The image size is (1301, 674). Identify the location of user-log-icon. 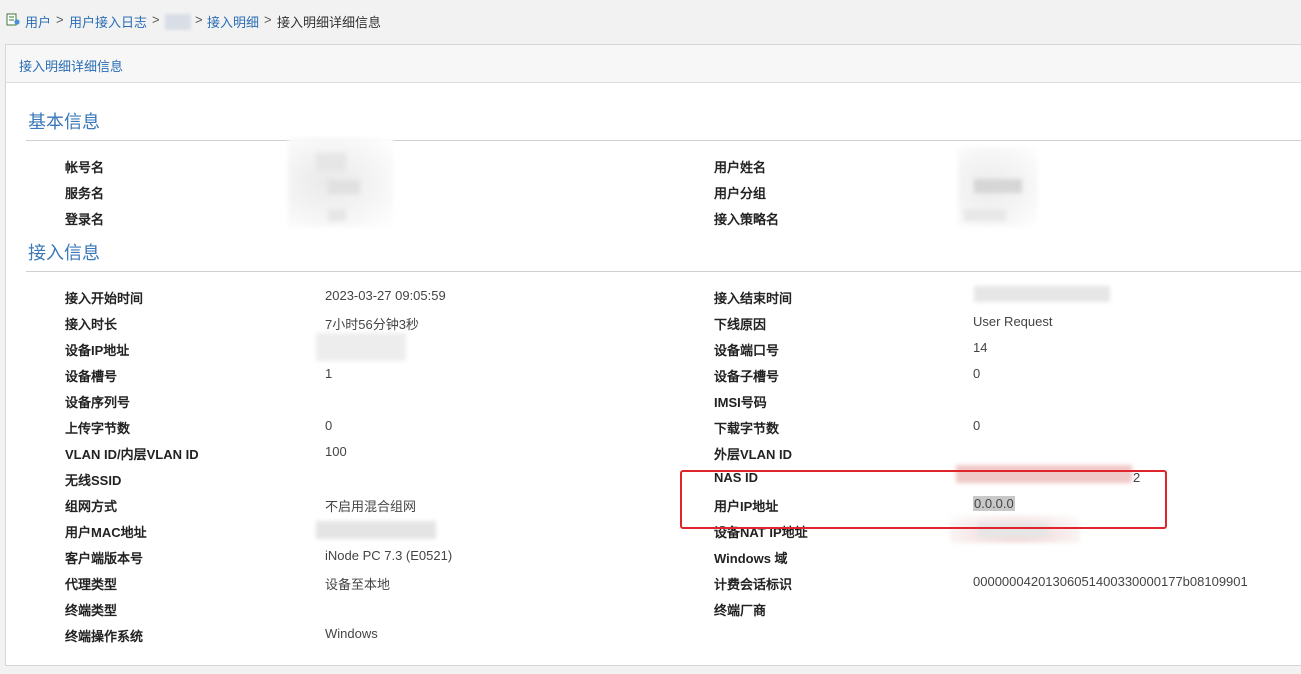
(13, 19).